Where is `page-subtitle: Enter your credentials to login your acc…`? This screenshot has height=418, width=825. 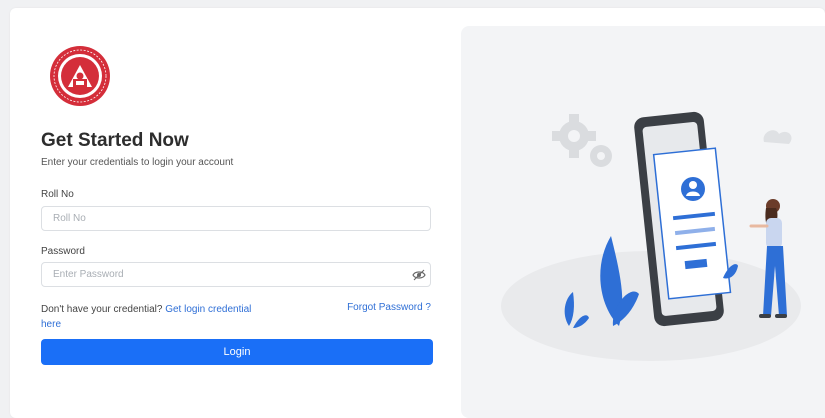
page-subtitle: Enter your credentials to login your acc… is located at coordinates (137, 162).